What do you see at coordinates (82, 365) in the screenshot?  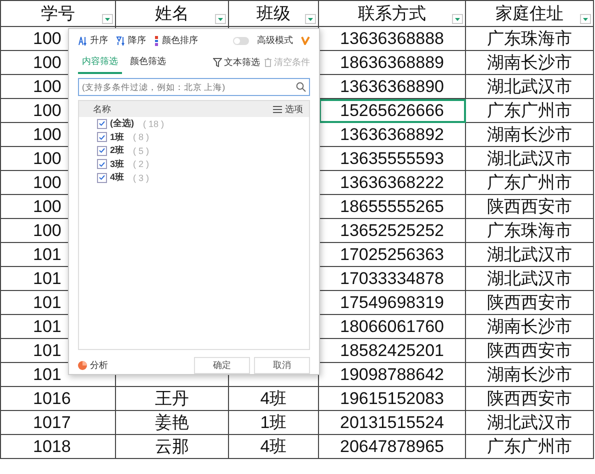 I see `pie-chart-icon` at bounding box center [82, 365].